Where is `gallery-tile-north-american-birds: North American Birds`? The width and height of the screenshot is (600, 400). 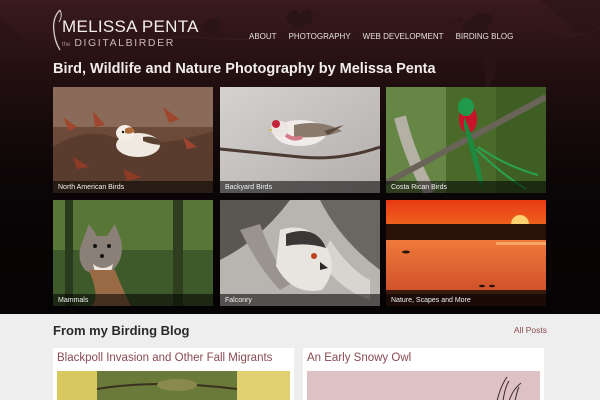 gallery-tile-north-american-birds: North American Birds is located at coordinates (133, 140).